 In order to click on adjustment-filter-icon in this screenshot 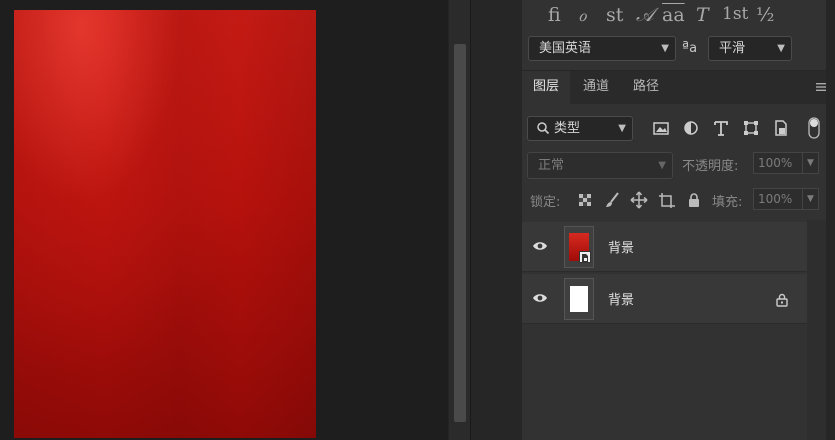, I will do `click(691, 128)`.